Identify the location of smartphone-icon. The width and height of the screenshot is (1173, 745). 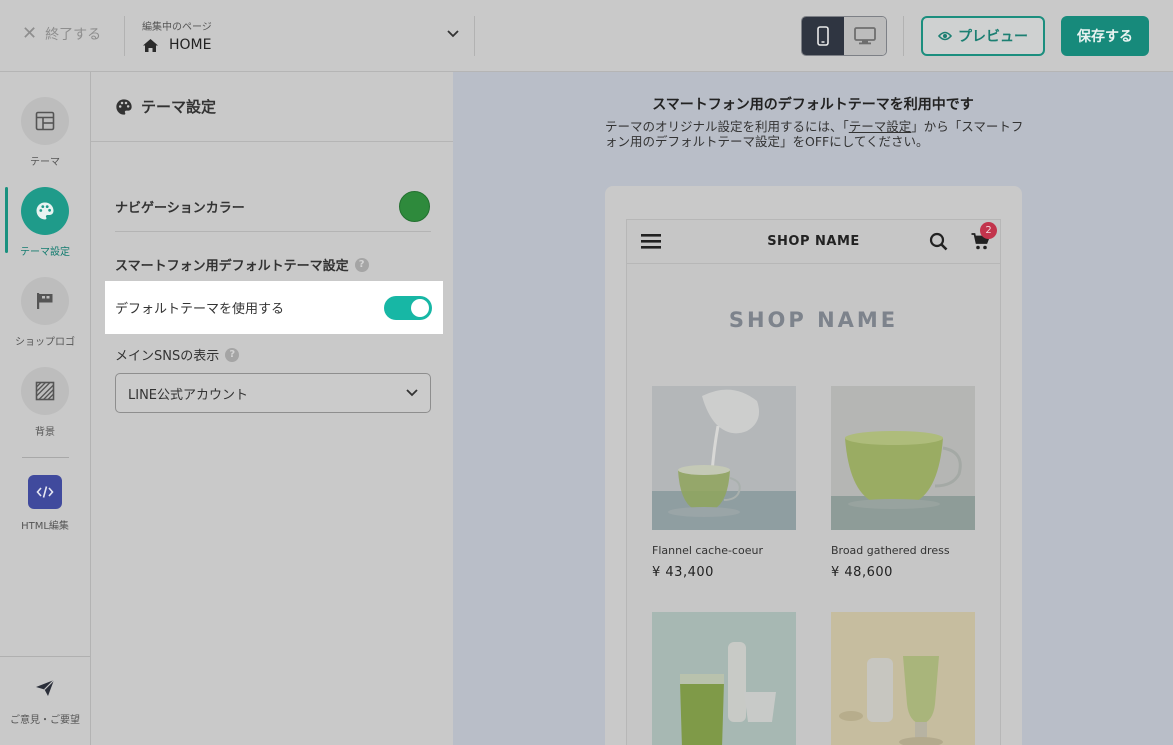
(823, 36).